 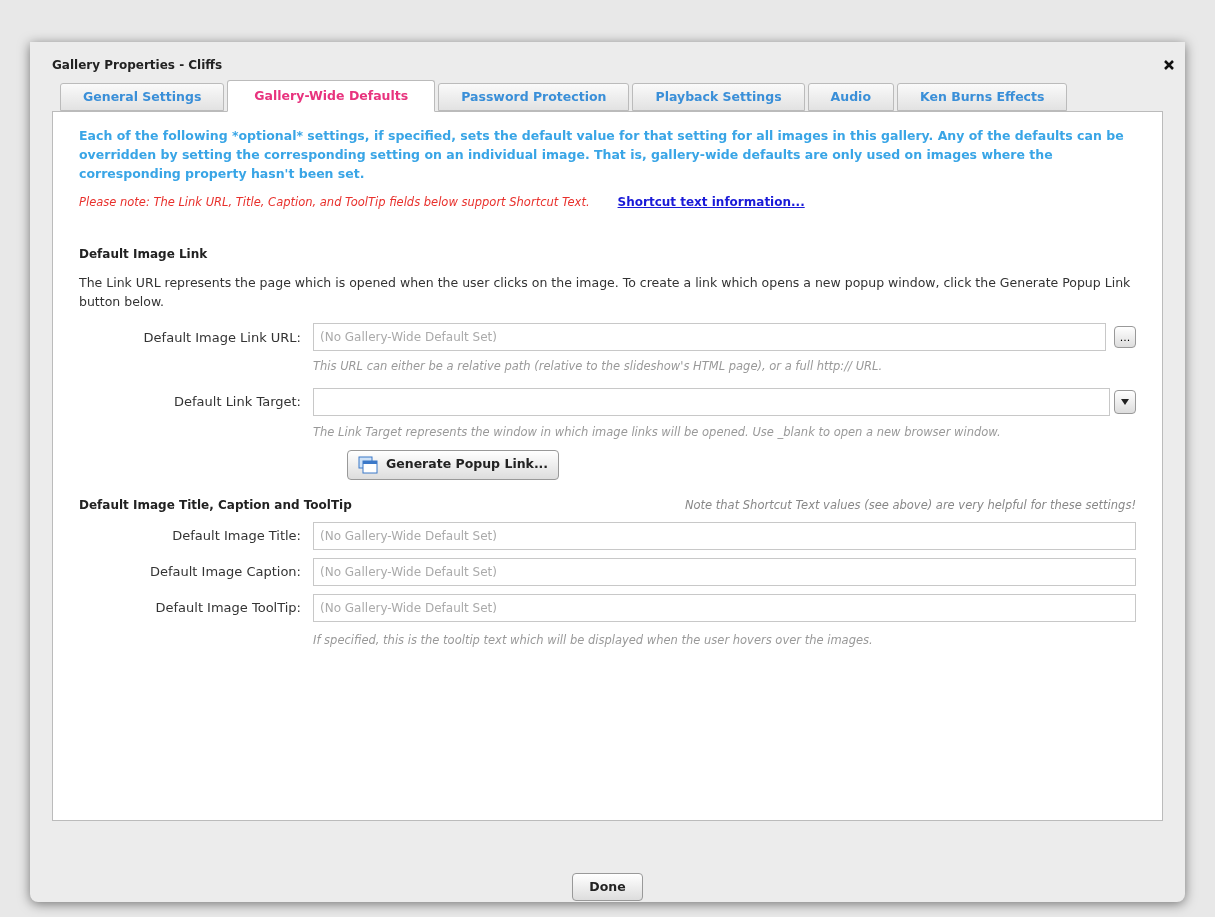 What do you see at coordinates (593, 640) in the screenshot?
I see `hint-text: If specified, this is the tooltip text which will be displayed when the user hovers over the images.` at bounding box center [593, 640].